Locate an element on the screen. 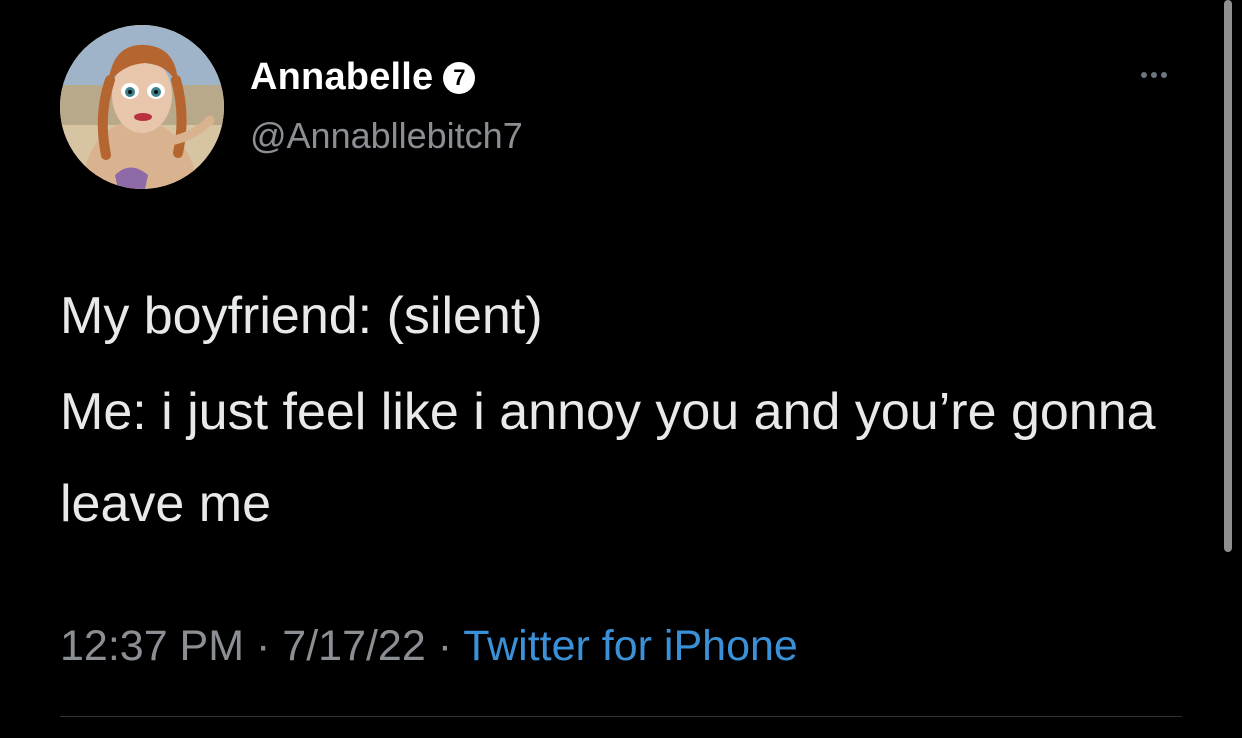 Image resolution: width=1242 pixels, height=738 pixels. tweet-date: 7/17/22 is located at coordinates (353, 646).